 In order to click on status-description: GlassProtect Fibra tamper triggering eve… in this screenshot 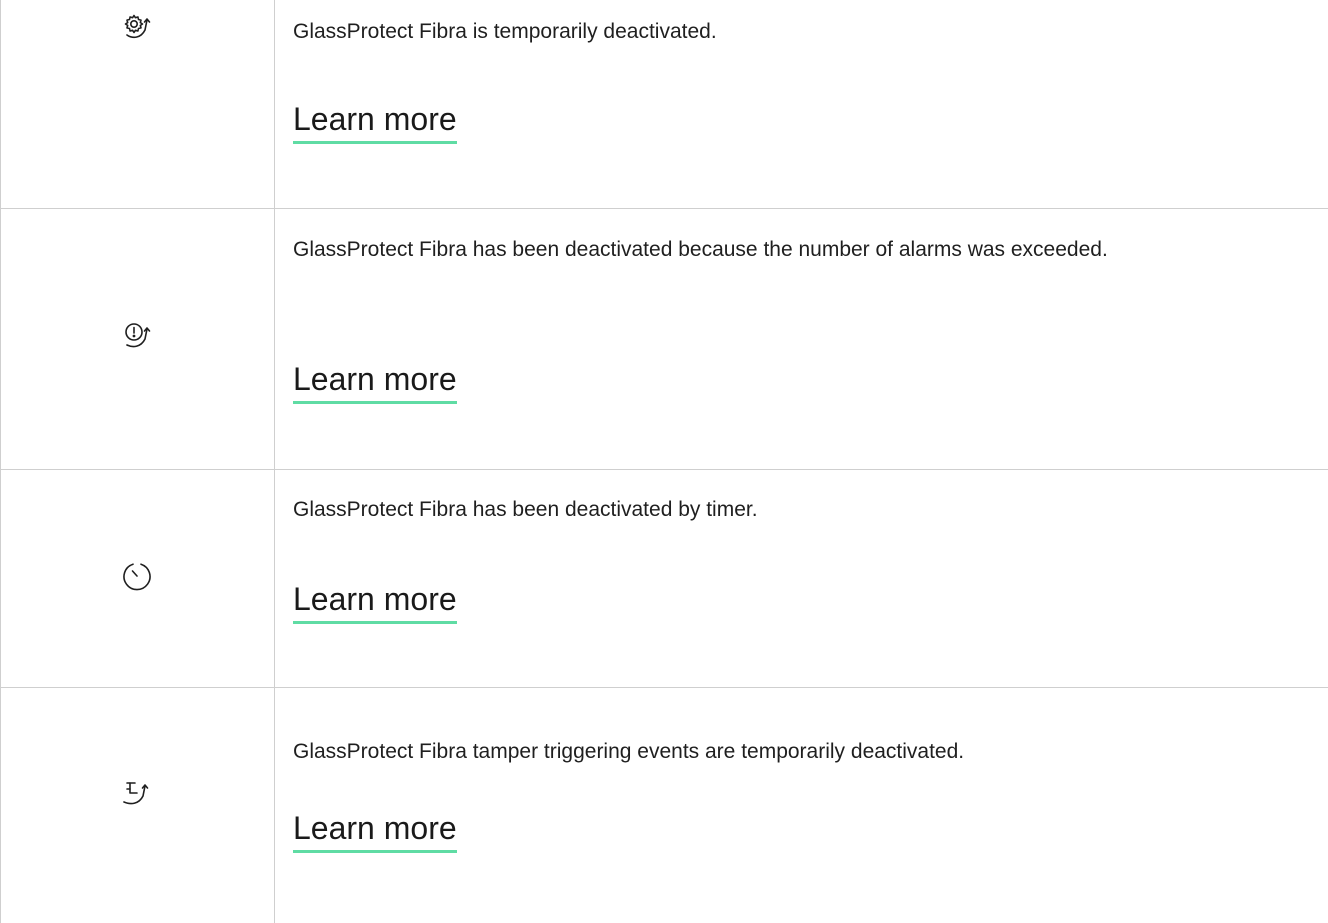, I will do `click(629, 751)`.